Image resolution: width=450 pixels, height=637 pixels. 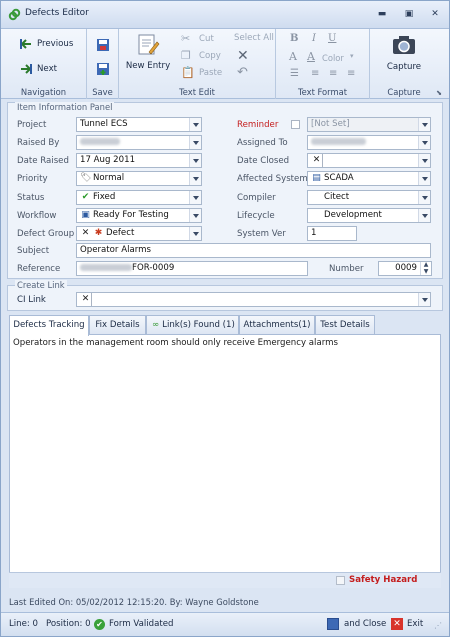 I want to click on spin-arrows-icon: ▲ ▼, so click(x=425, y=268).